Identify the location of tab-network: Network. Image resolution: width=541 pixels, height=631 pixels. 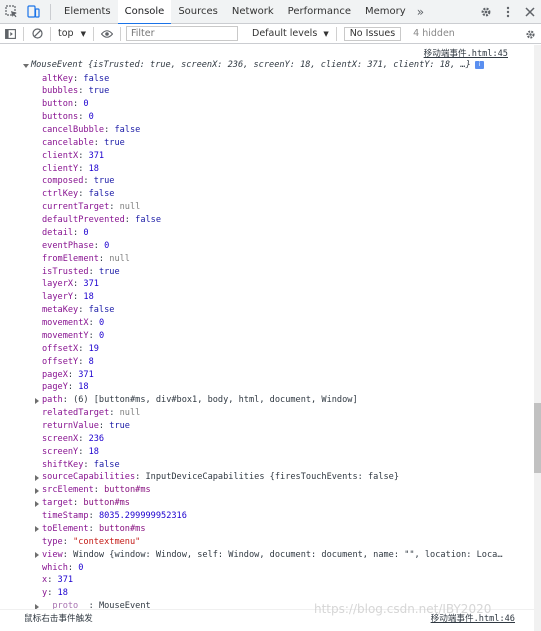
(253, 12).